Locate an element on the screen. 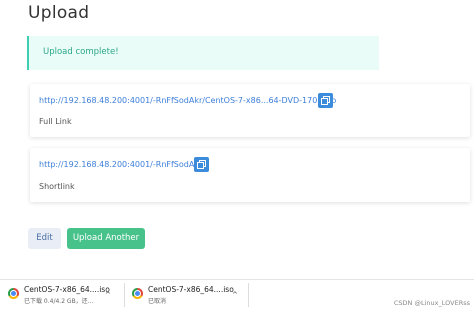 The image size is (474, 310). watermark: CSDN @Linux_LOVERss is located at coordinates (431, 303).